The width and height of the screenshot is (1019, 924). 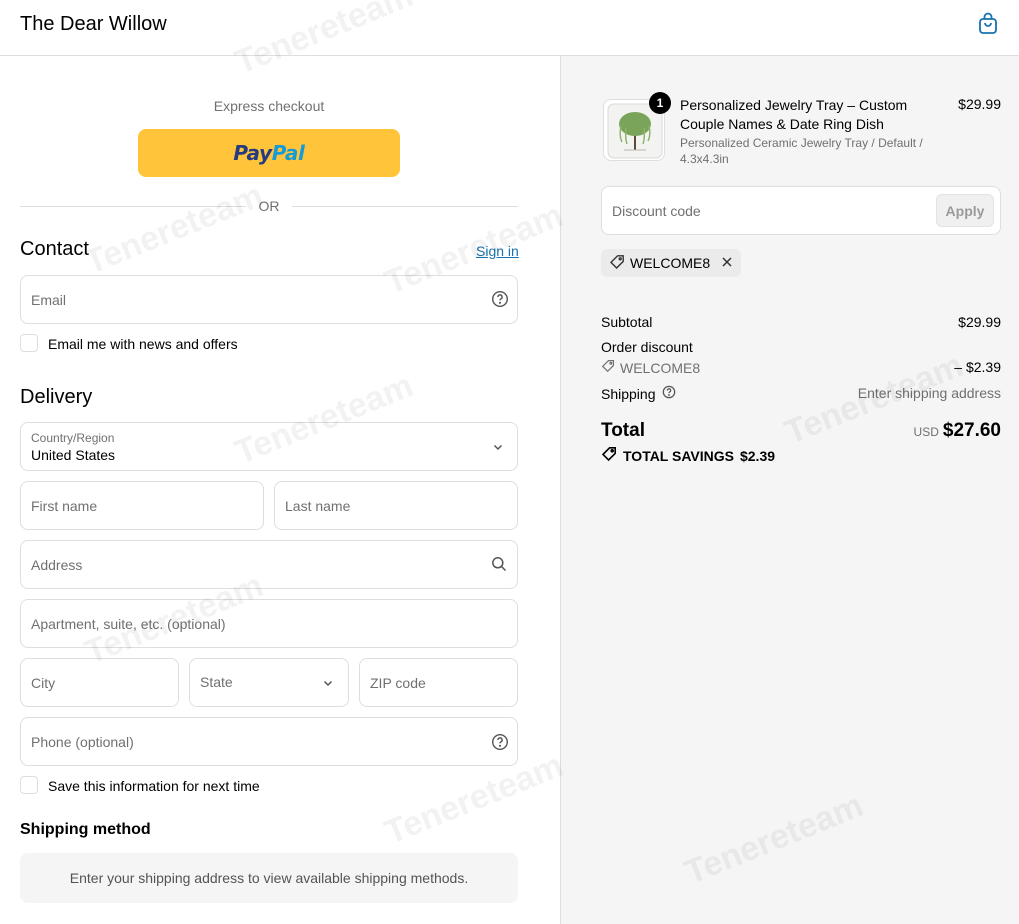 What do you see at coordinates (143, 344) in the screenshot?
I see `news-offers-label: Email me with news and offers` at bounding box center [143, 344].